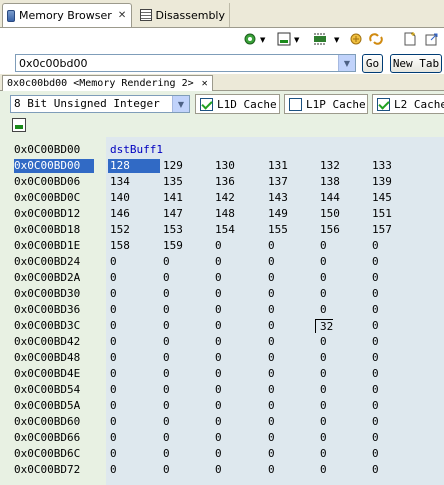  Describe the element at coordinates (330, 166) in the screenshot. I see `memory-cell: 132` at that location.